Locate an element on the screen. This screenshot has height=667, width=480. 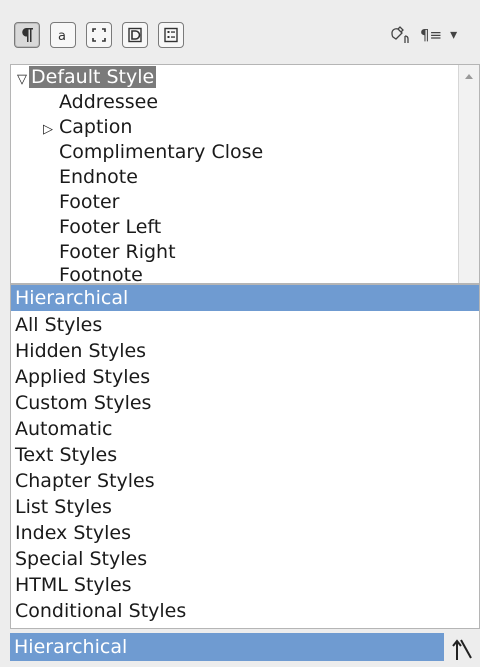
frame-styles-button is located at coordinates (99, 35).